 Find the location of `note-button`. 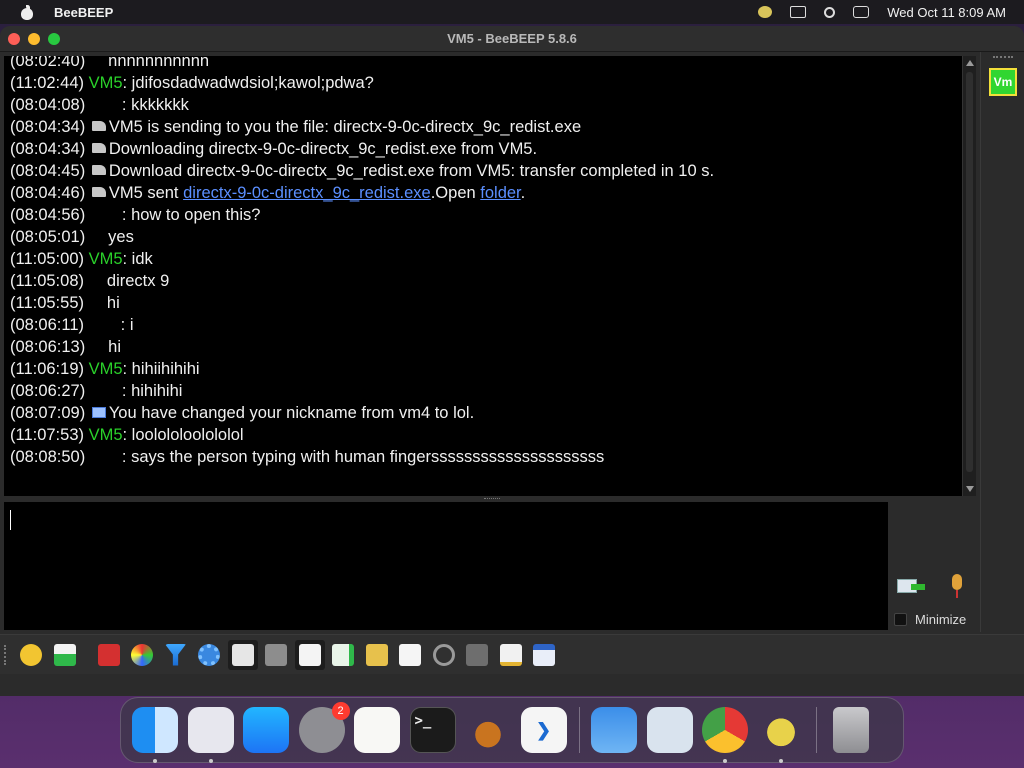

note-button is located at coordinates (309, 654).